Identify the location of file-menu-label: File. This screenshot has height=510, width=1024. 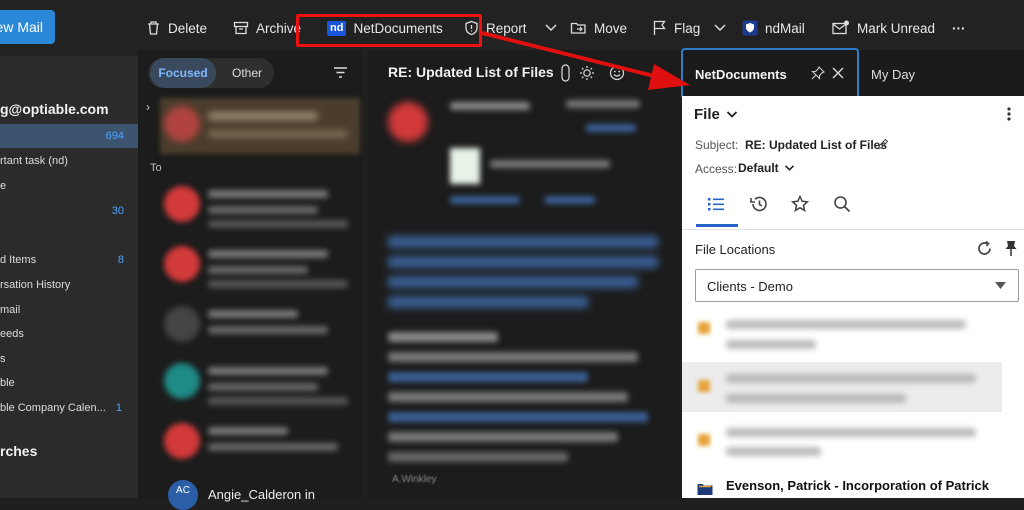
(707, 114).